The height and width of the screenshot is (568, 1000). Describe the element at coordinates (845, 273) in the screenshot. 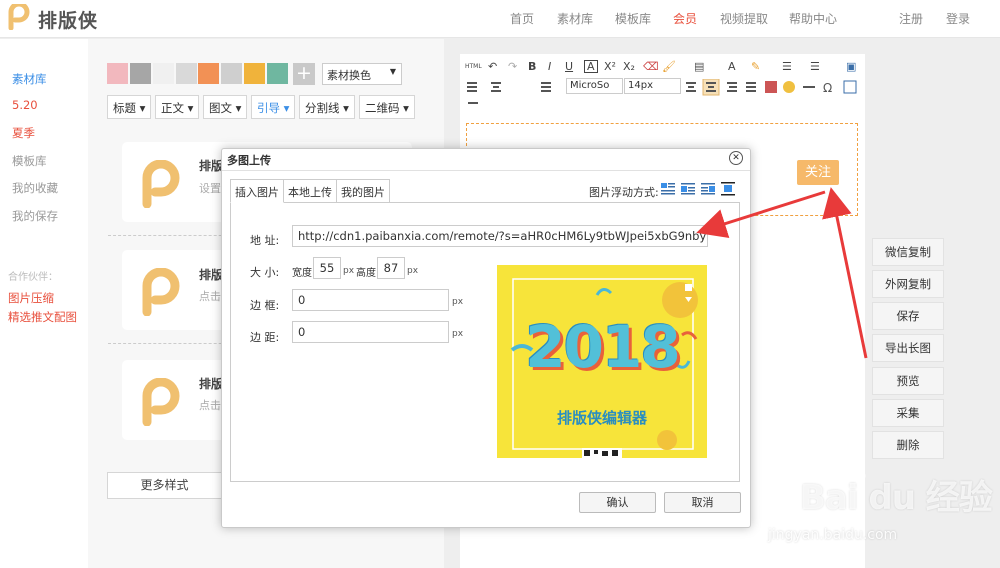

I see `arrow-to-follow-button` at that location.